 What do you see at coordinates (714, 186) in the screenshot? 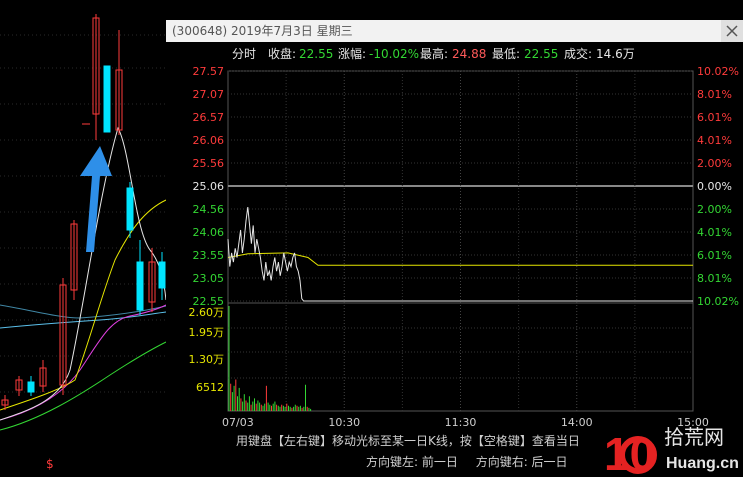
I see `percent-axis-label: 0.00%` at bounding box center [714, 186].